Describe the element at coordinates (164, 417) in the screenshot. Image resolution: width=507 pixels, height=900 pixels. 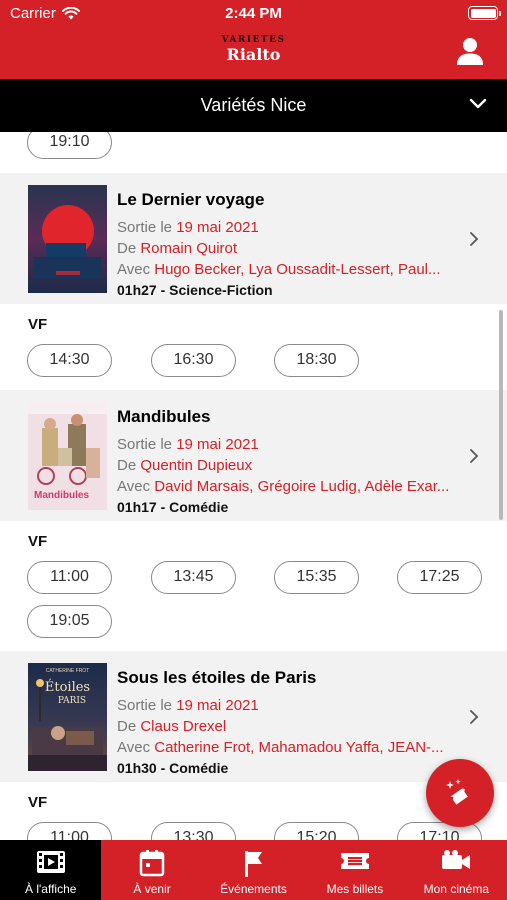
I see `movie-title: Mandibules` at that location.